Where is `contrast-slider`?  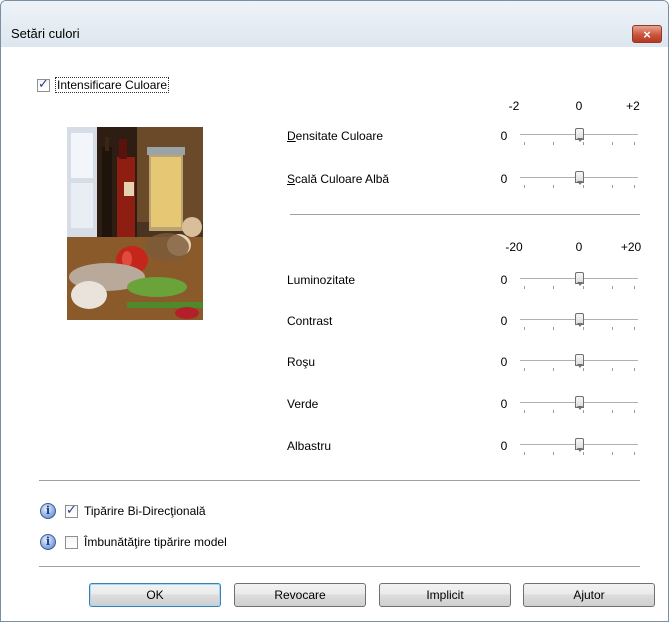 contrast-slider is located at coordinates (579, 322).